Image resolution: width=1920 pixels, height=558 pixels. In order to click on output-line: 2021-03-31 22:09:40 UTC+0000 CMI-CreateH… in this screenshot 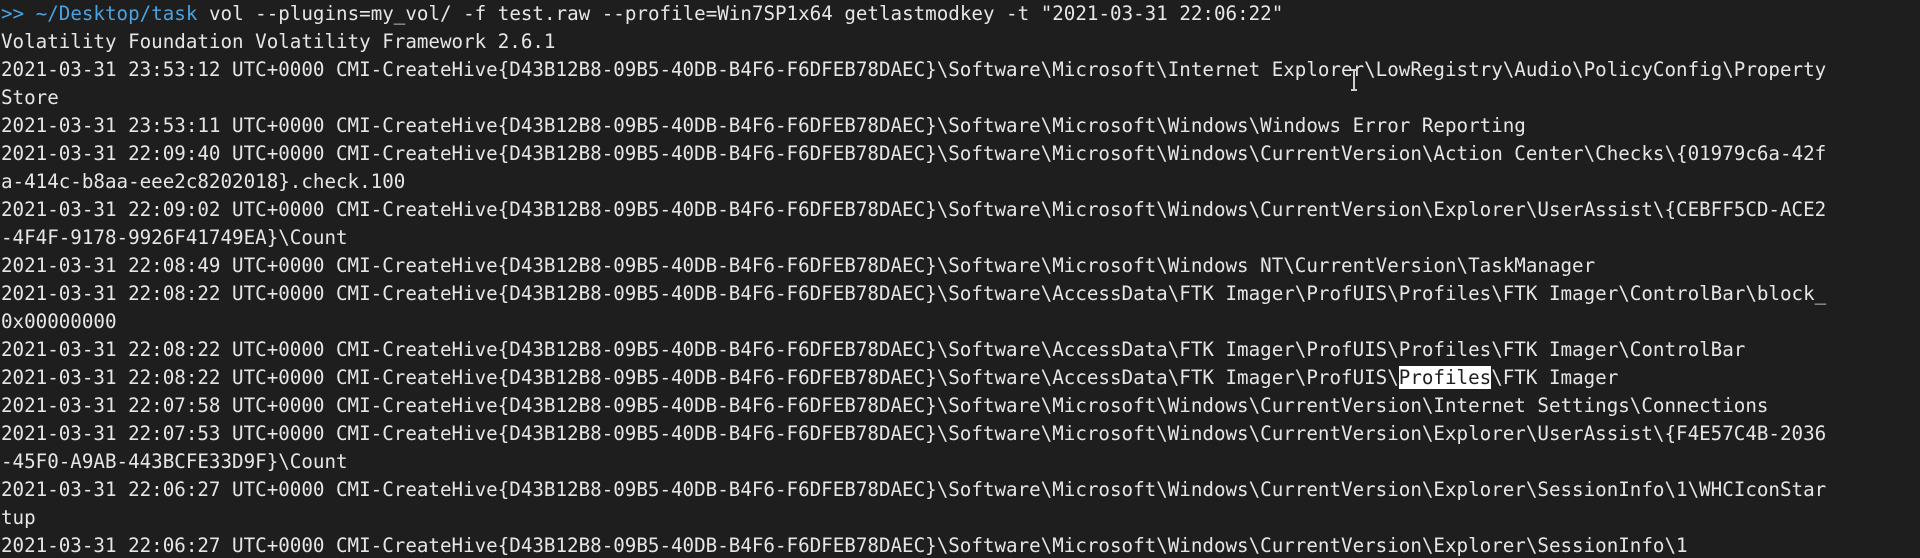, I will do `click(914, 153)`.